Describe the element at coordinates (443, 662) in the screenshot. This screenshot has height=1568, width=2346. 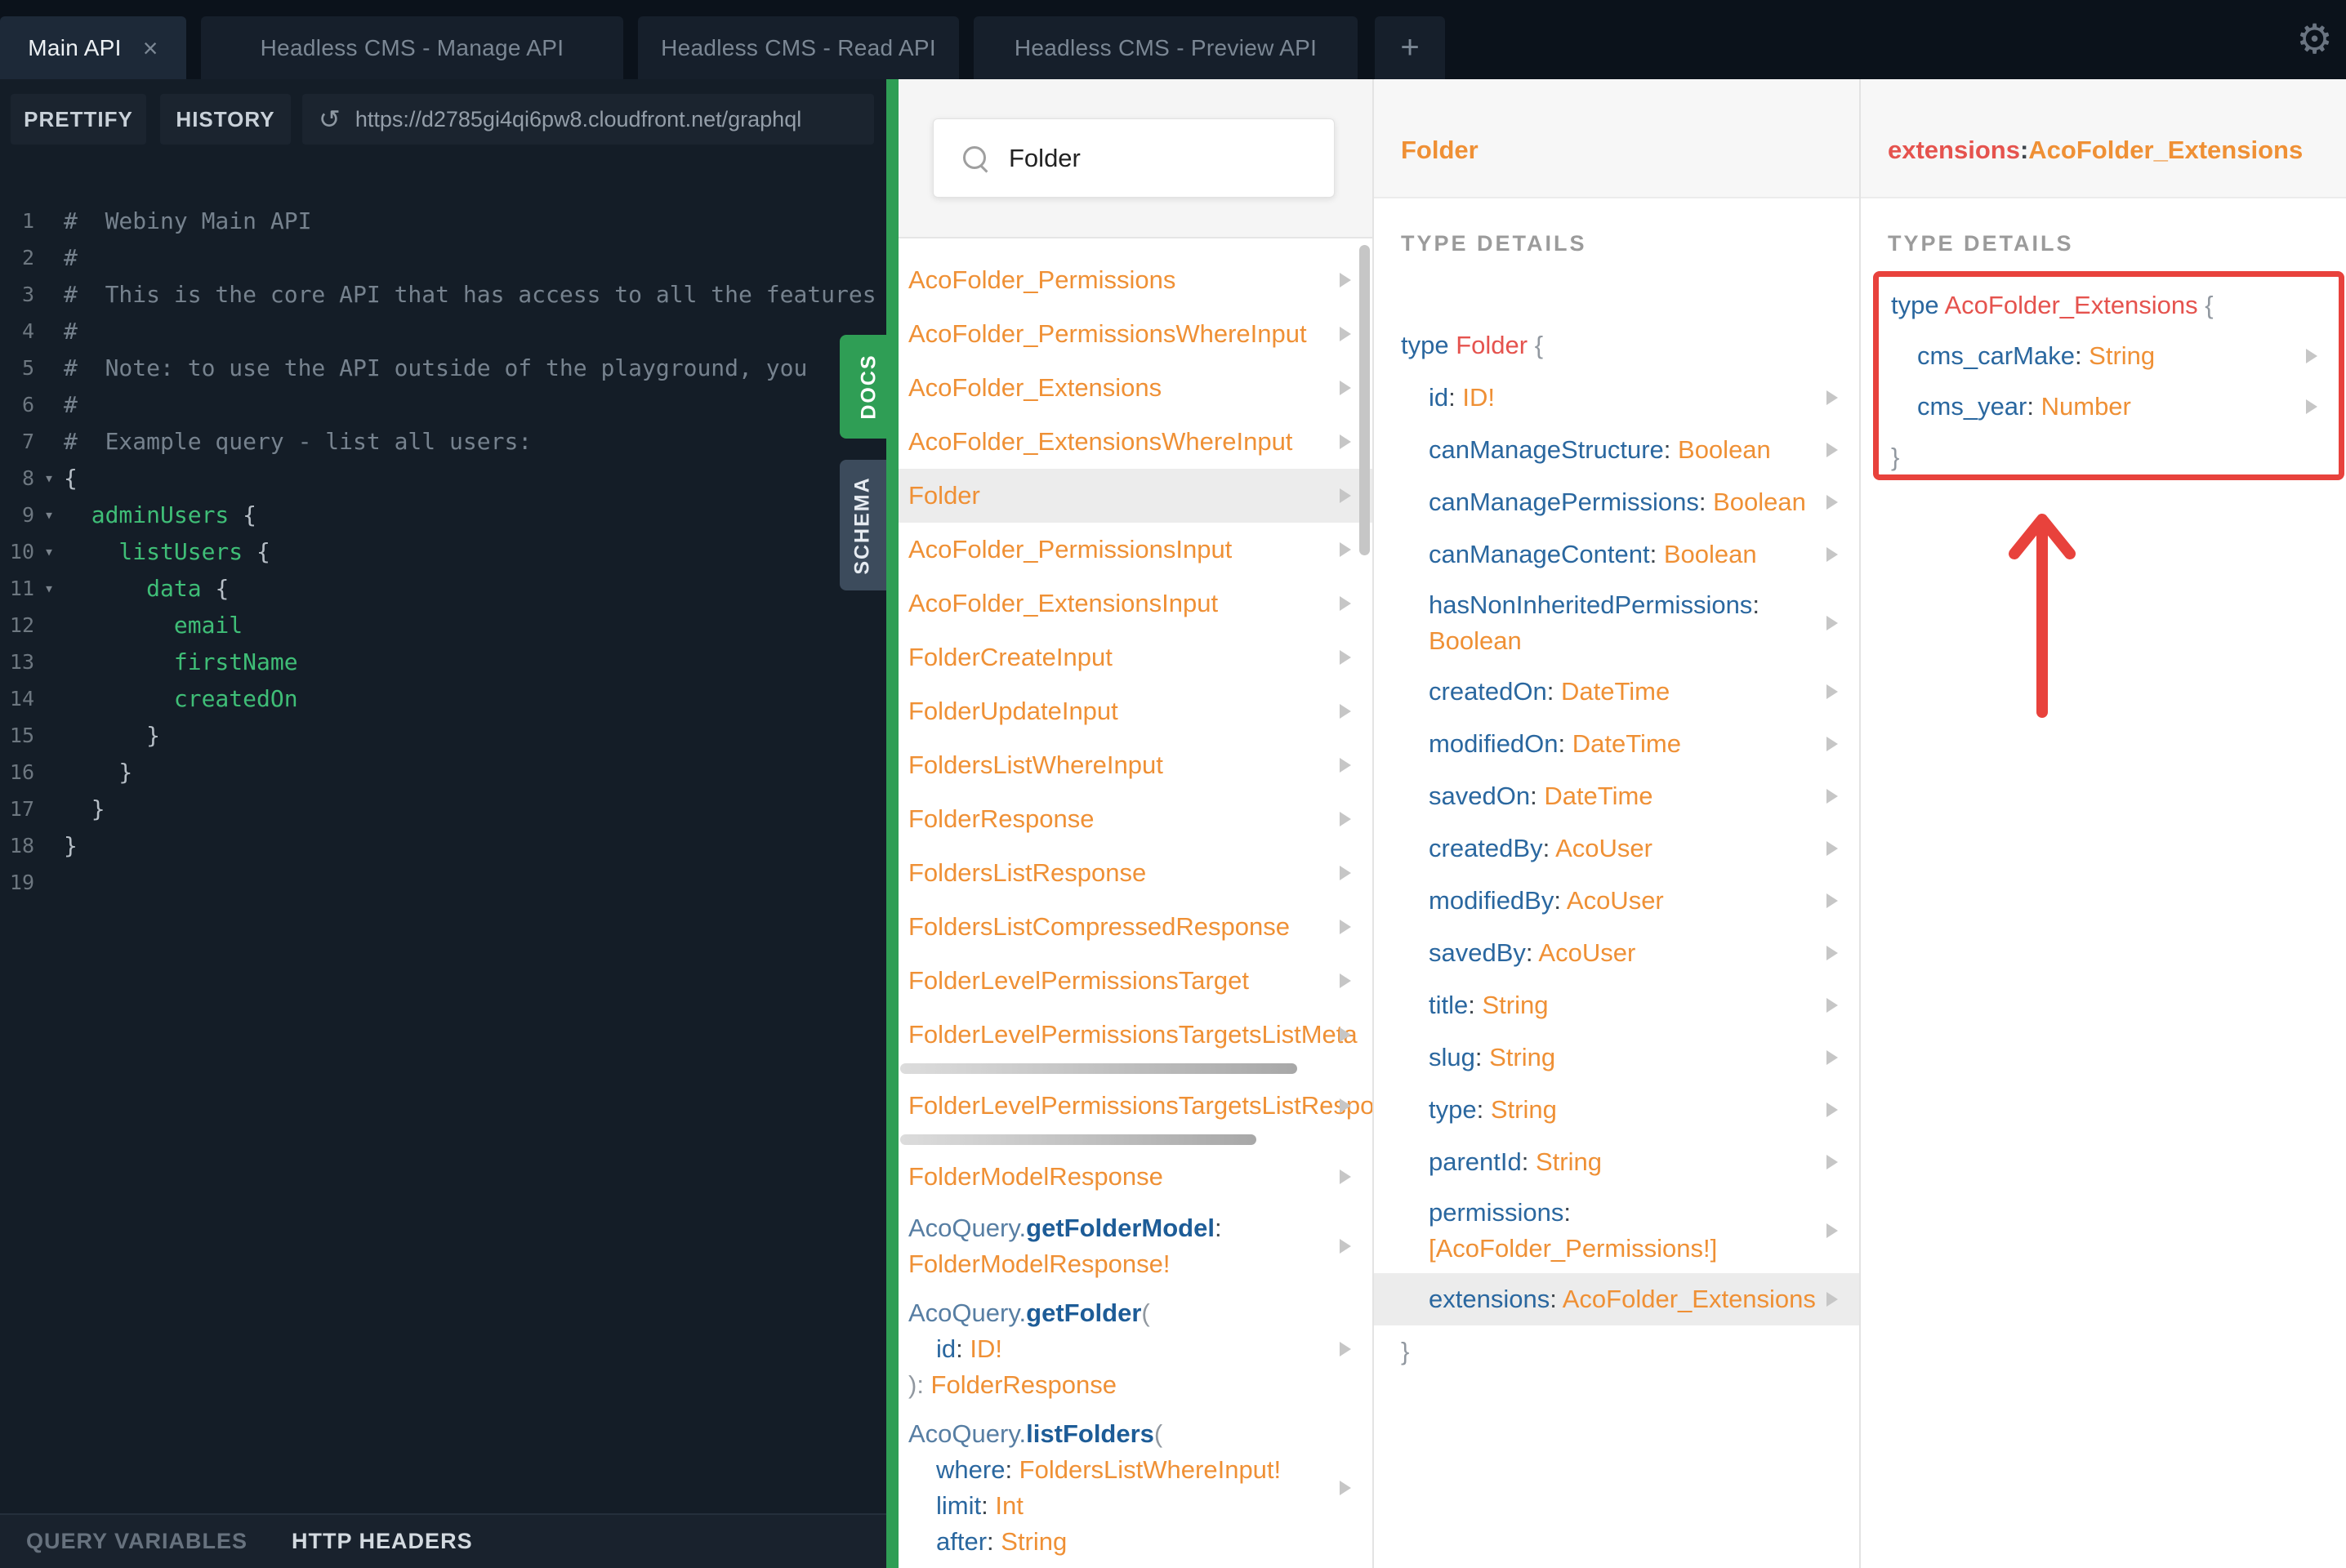
I see `editor-line: 13 firstName` at that location.